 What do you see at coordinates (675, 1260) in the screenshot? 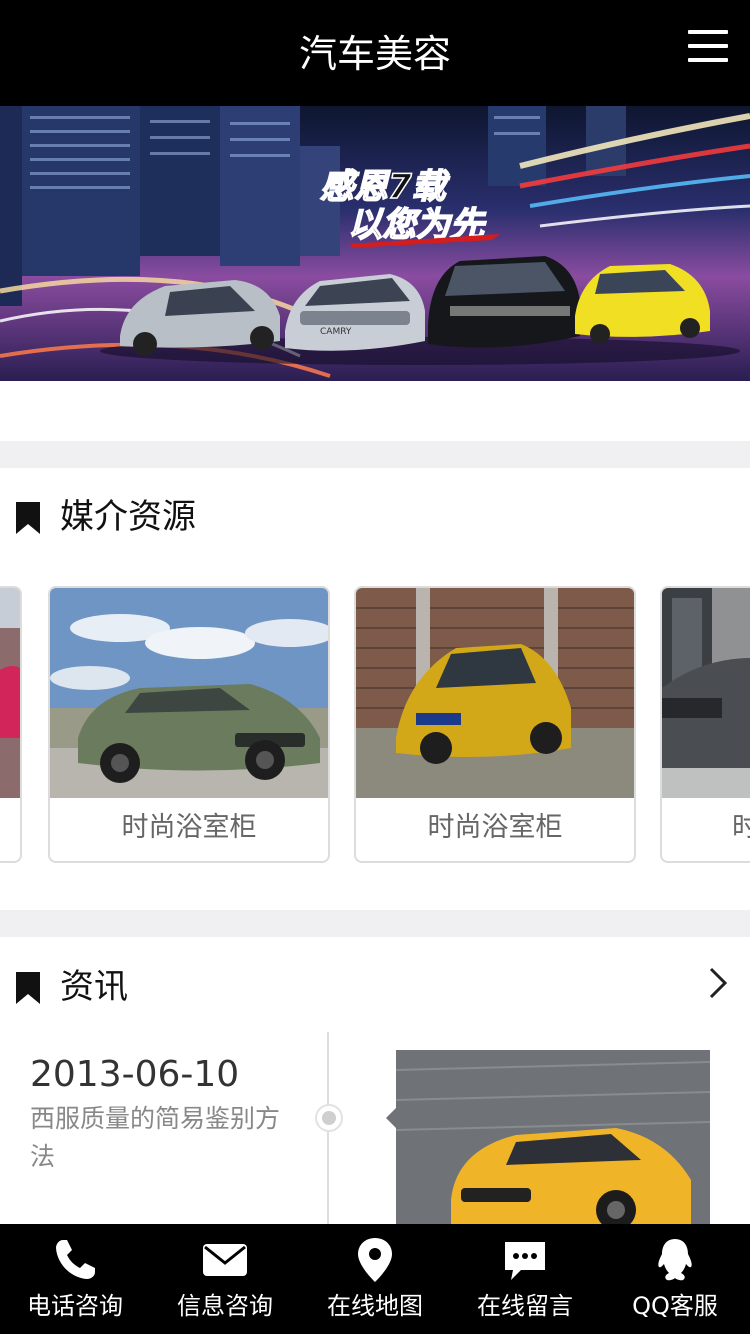
I see `qq-icon` at bounding box center [675, 1260].